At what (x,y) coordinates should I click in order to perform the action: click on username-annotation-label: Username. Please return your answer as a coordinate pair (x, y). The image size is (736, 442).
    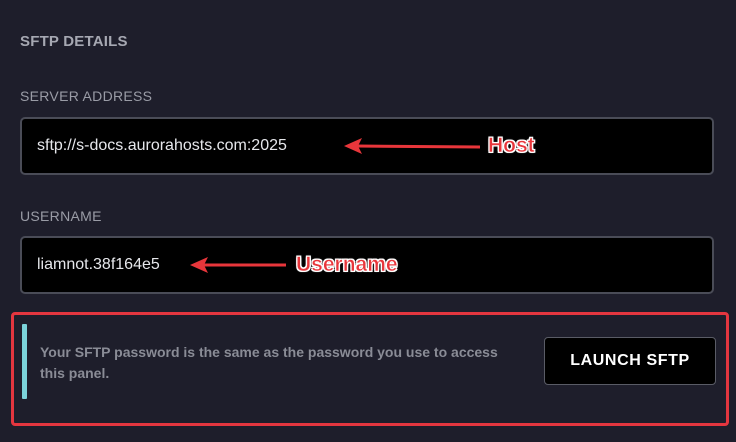
    Looking at the image, I should click on (347, 265).